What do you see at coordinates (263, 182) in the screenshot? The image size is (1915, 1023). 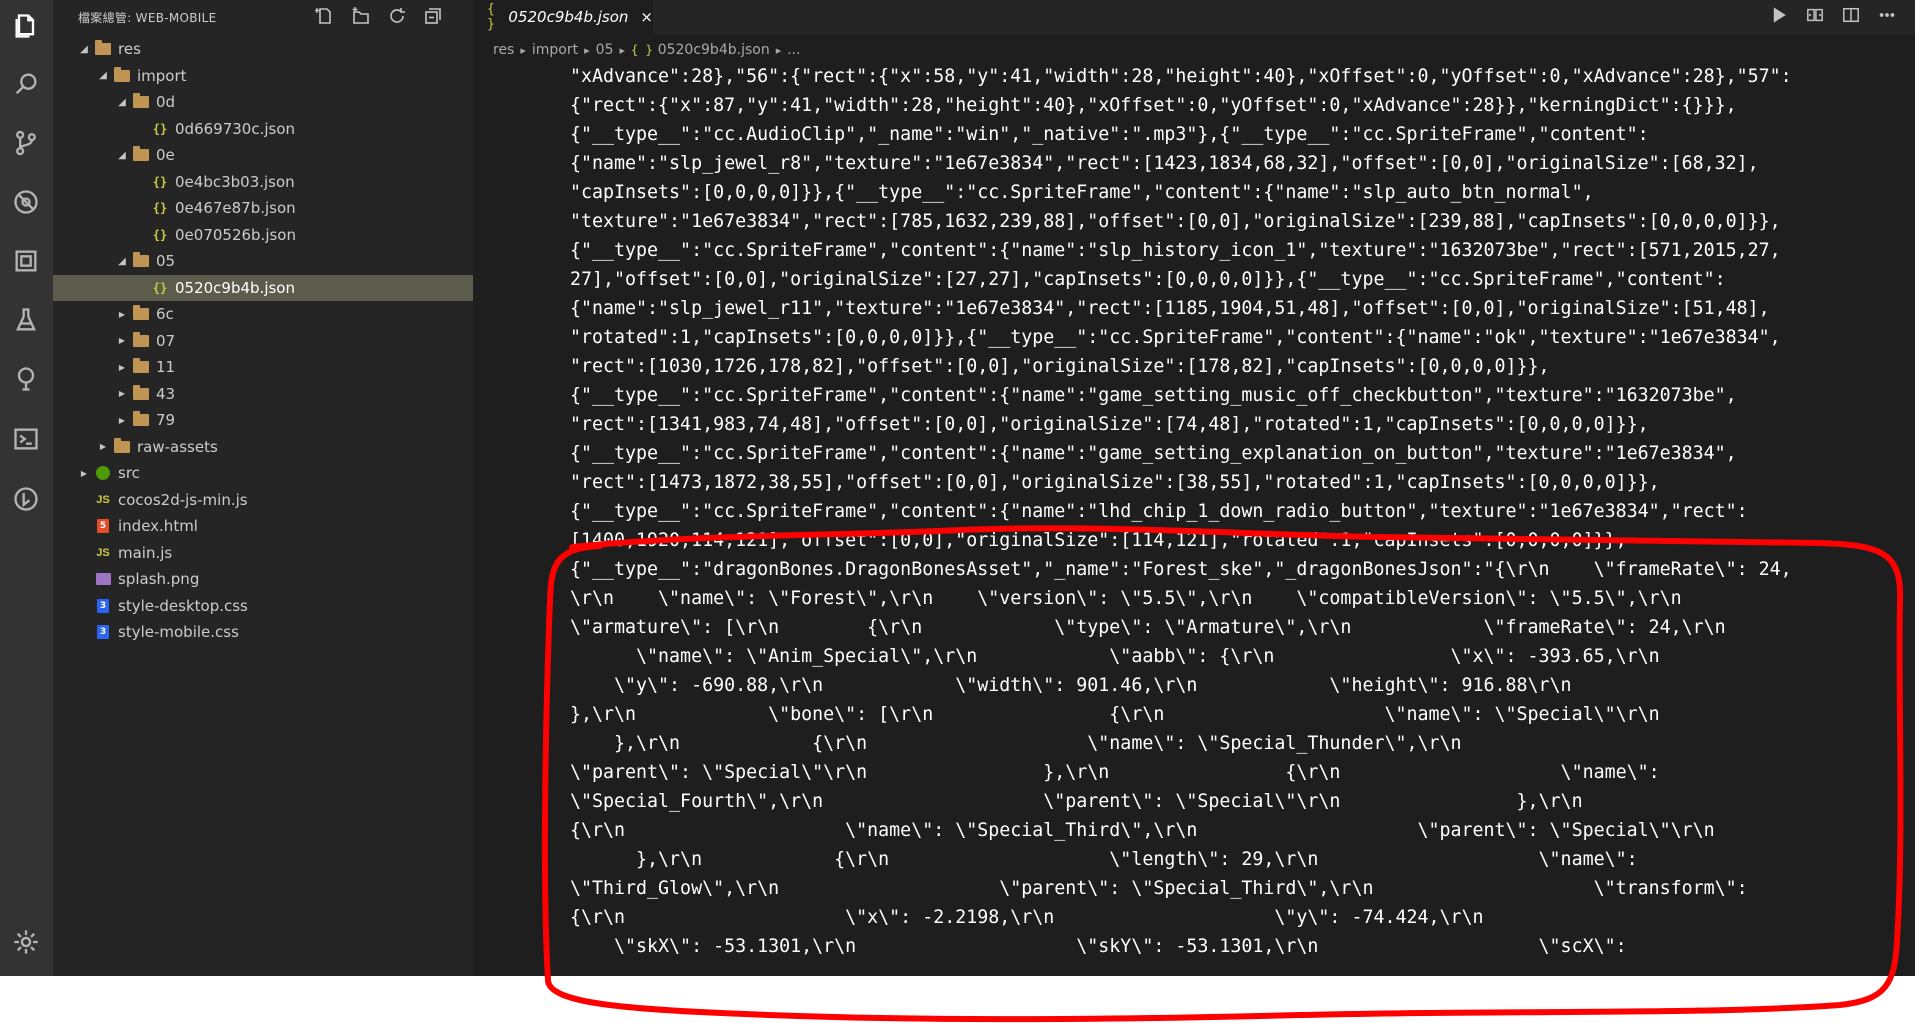 I see `tree-item-0e4bc3b03-json: {} 0e4bc3b03.json` at bounding box center [263, 182].